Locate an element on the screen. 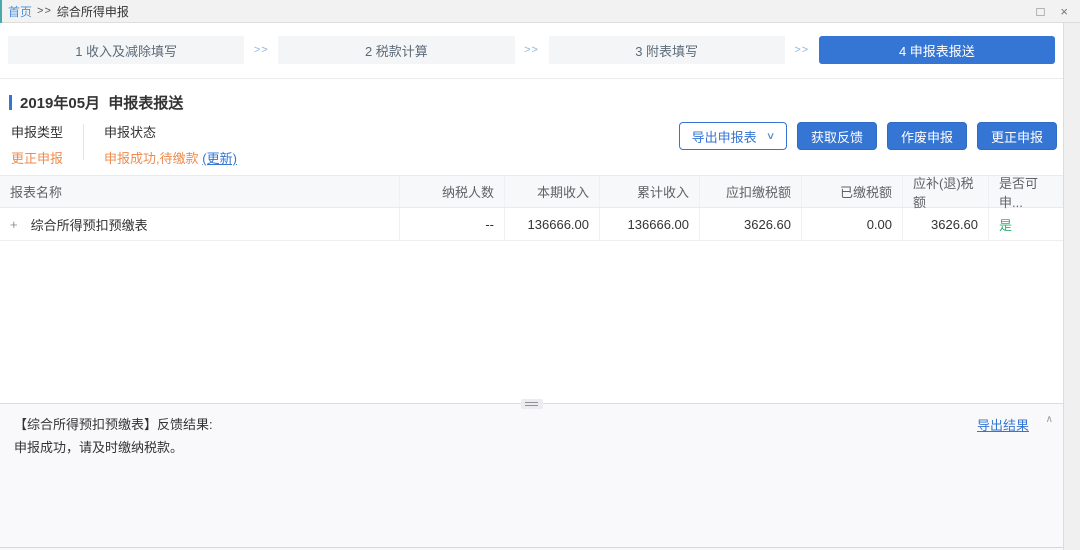 This screenshot has width=1080, height=550. breadcrumb-bar: 首页 >> 综合所得申报 □ × is located at coordinates (540, 11).